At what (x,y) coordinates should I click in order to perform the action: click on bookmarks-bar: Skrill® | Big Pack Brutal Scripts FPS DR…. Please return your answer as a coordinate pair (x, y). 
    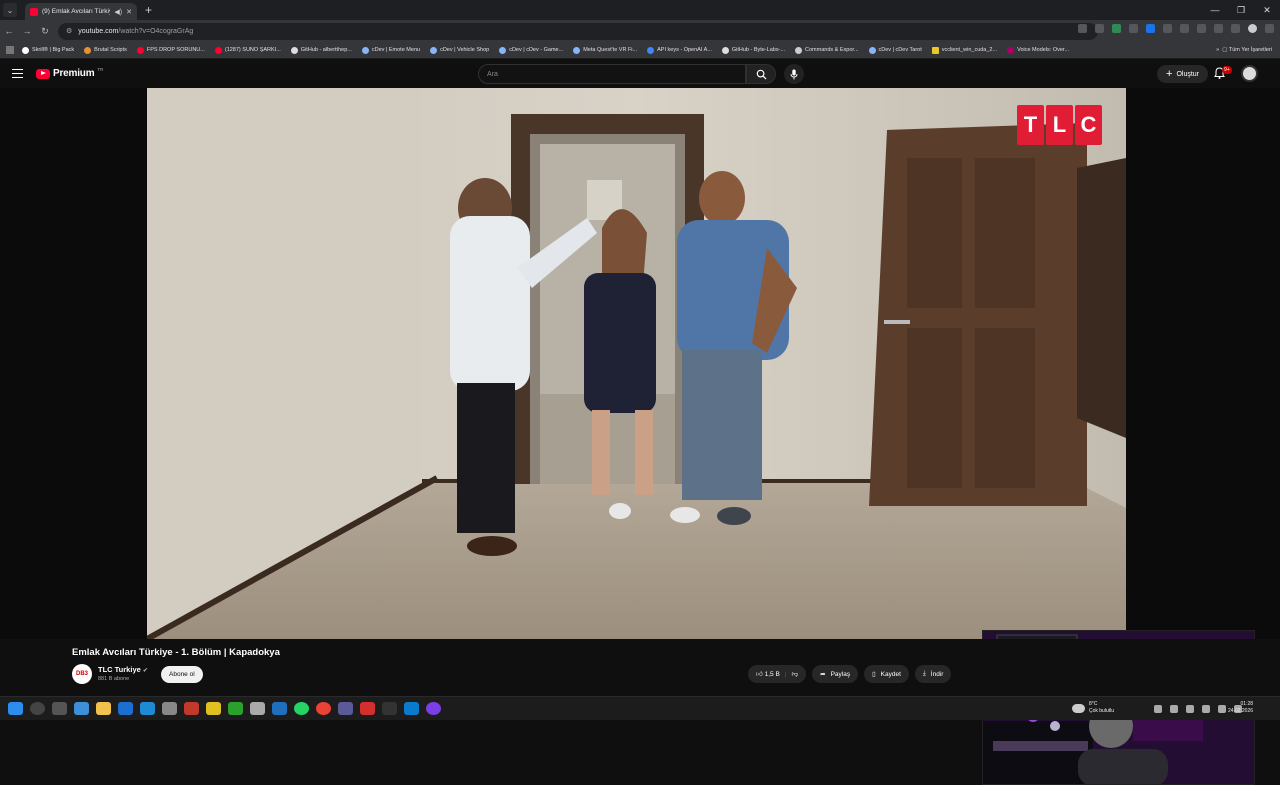
    Looking at the image, I should click on (640, 50).